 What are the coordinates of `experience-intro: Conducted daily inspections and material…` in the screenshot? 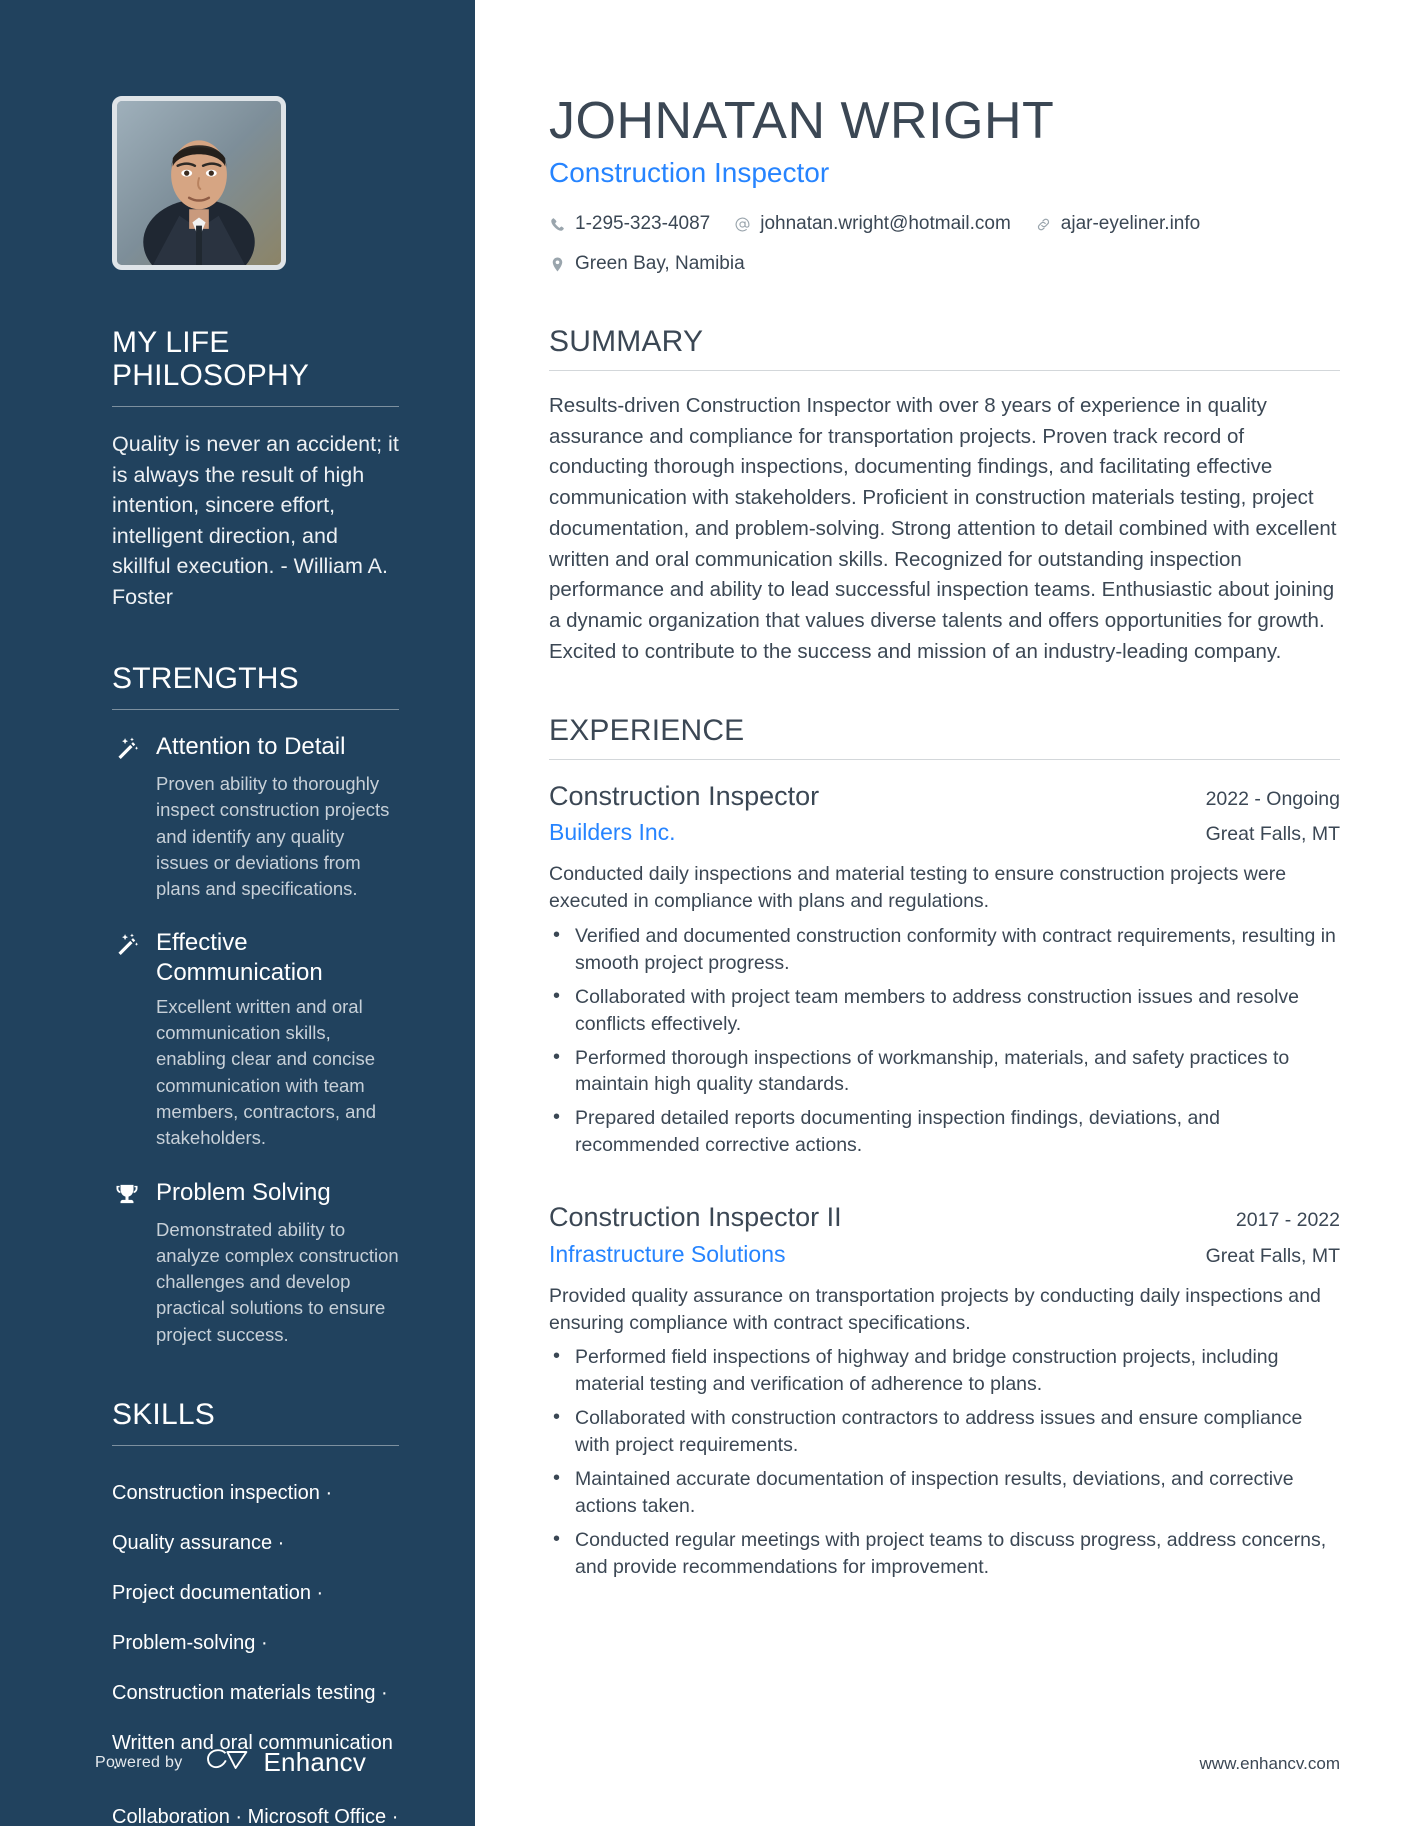 It's located at (918, 887).